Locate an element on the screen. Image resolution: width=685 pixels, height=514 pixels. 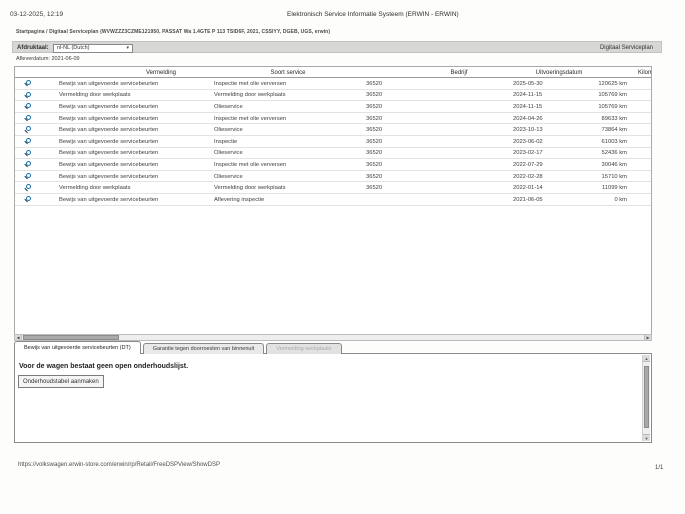
row-kilometerstand: 11099 km is located at coordinates (614, 188).